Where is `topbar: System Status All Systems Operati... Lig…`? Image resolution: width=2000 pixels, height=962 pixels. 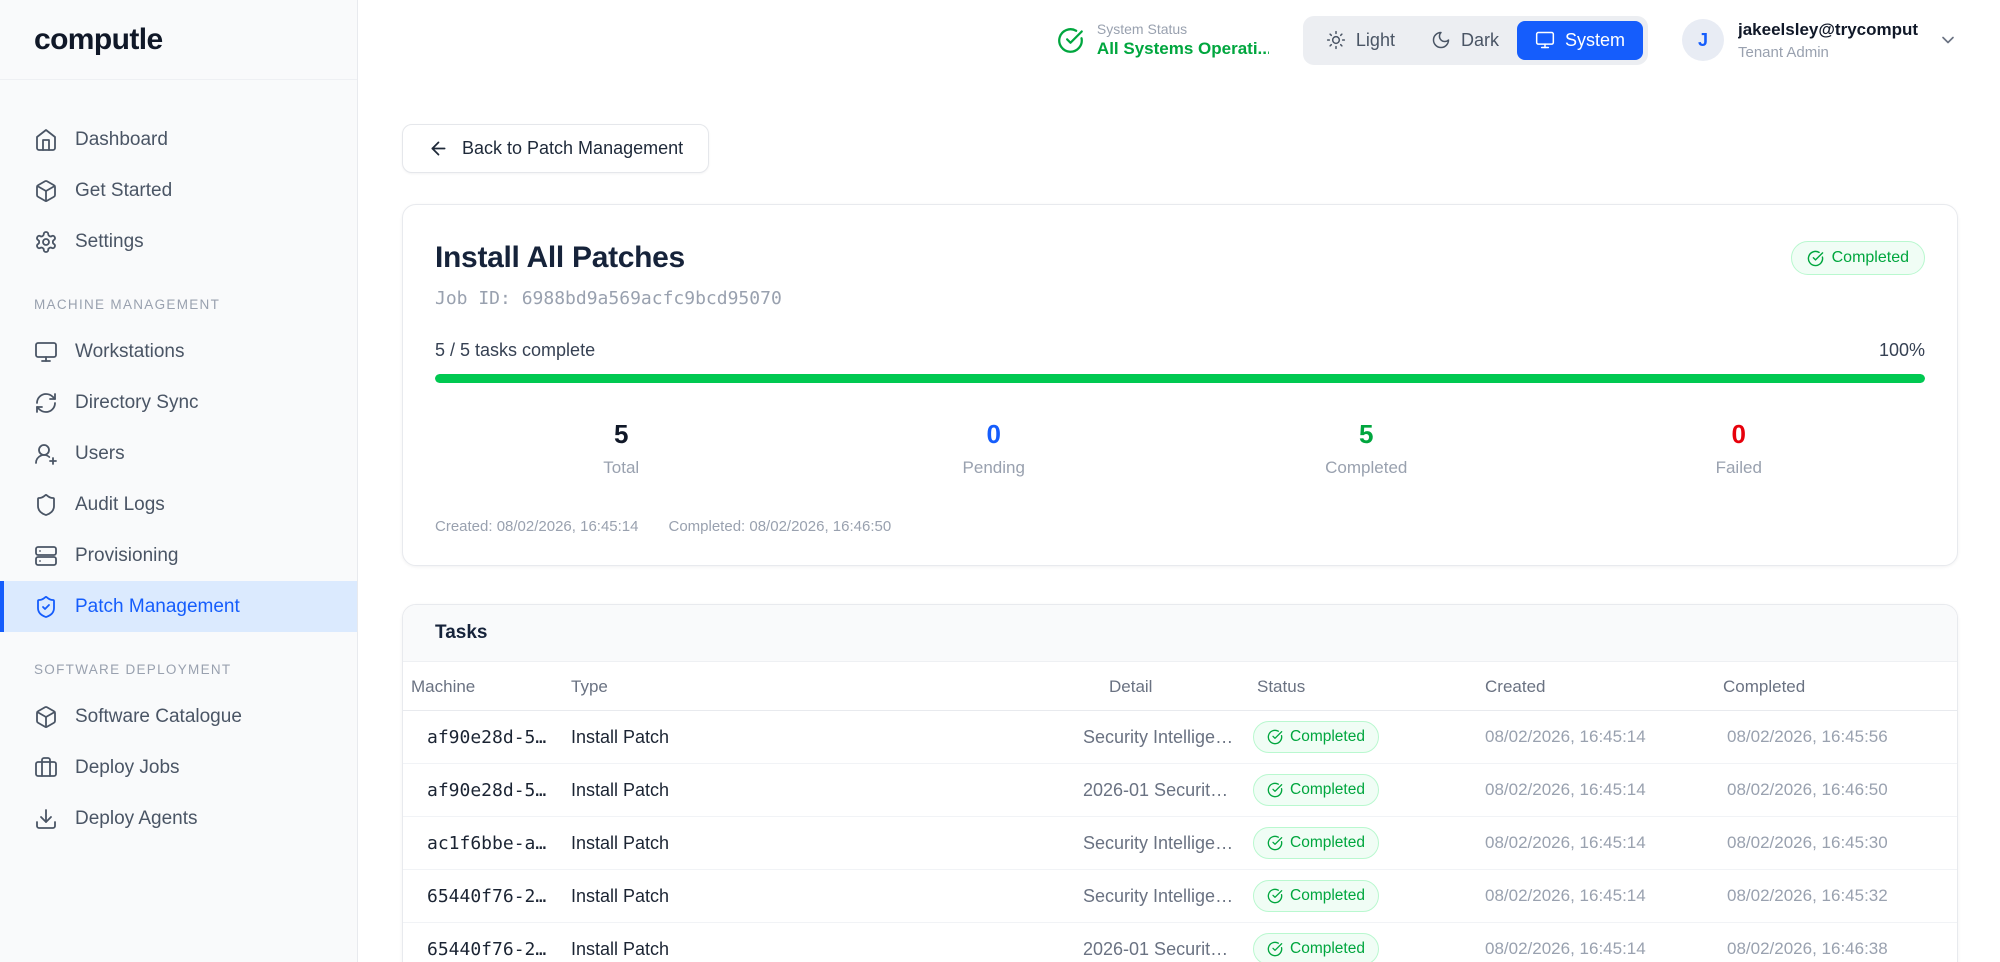
topbar: System Status All Systems Operati... Lig… is located at coordinates (1179, 40).